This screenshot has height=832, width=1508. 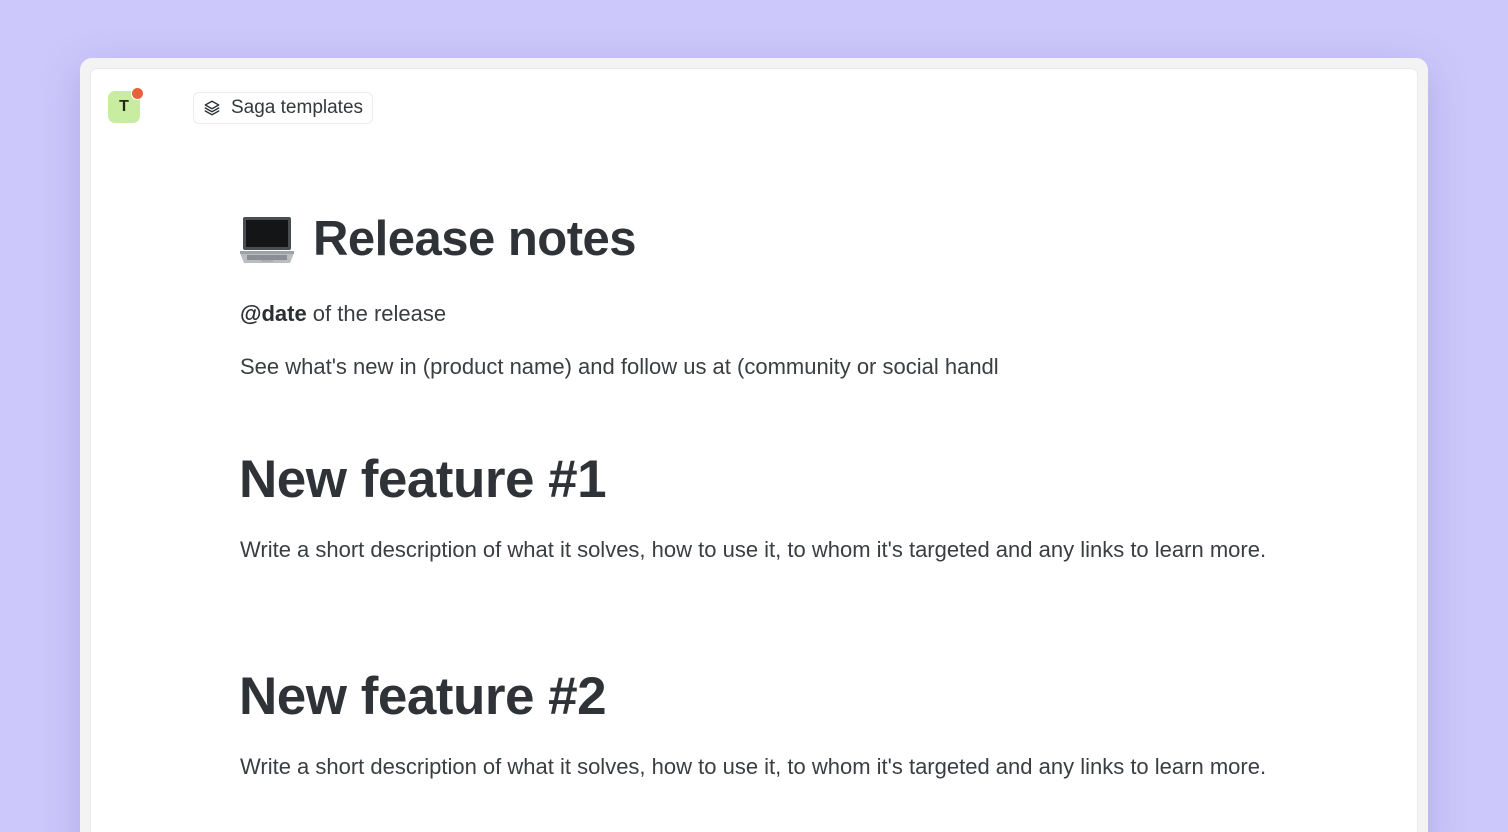 I want to click on date-suffix: of the release, so click(x=376, y=313).